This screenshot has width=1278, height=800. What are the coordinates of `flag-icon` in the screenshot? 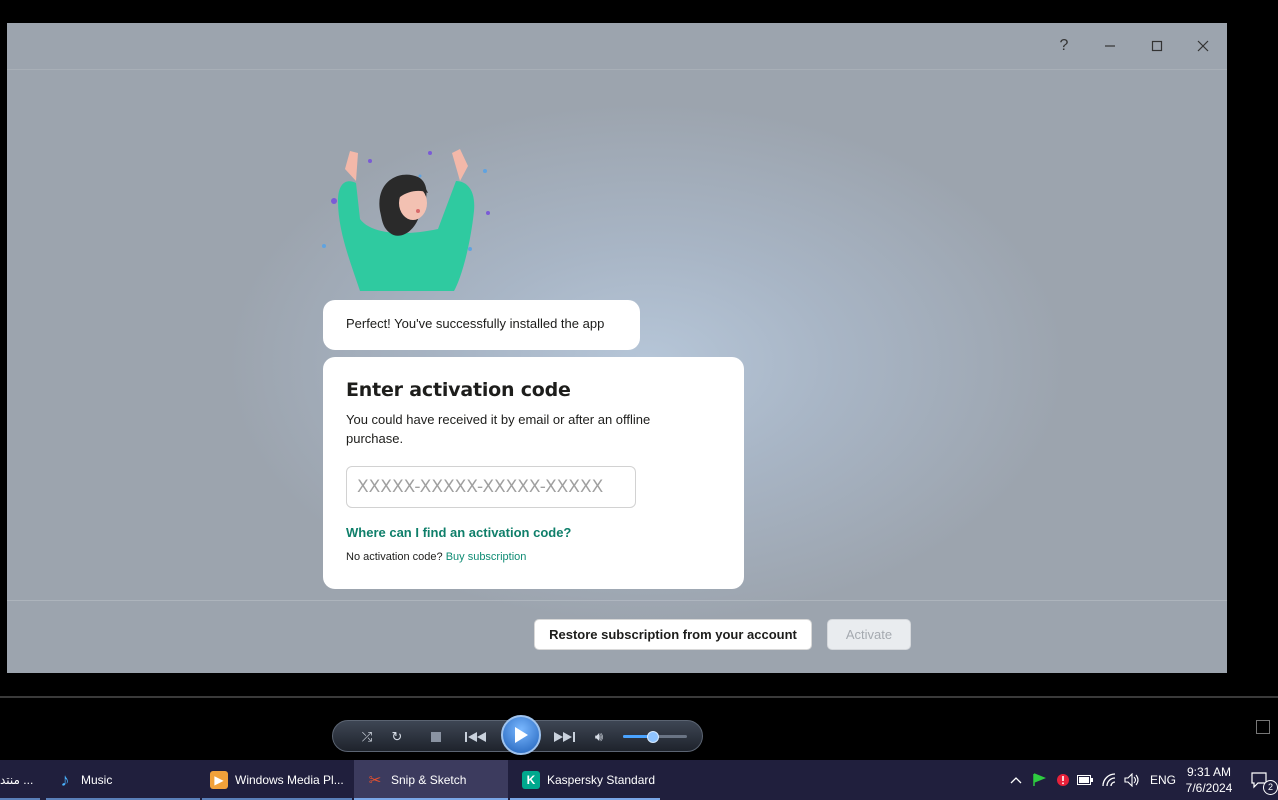 It's located at (1039, 780).